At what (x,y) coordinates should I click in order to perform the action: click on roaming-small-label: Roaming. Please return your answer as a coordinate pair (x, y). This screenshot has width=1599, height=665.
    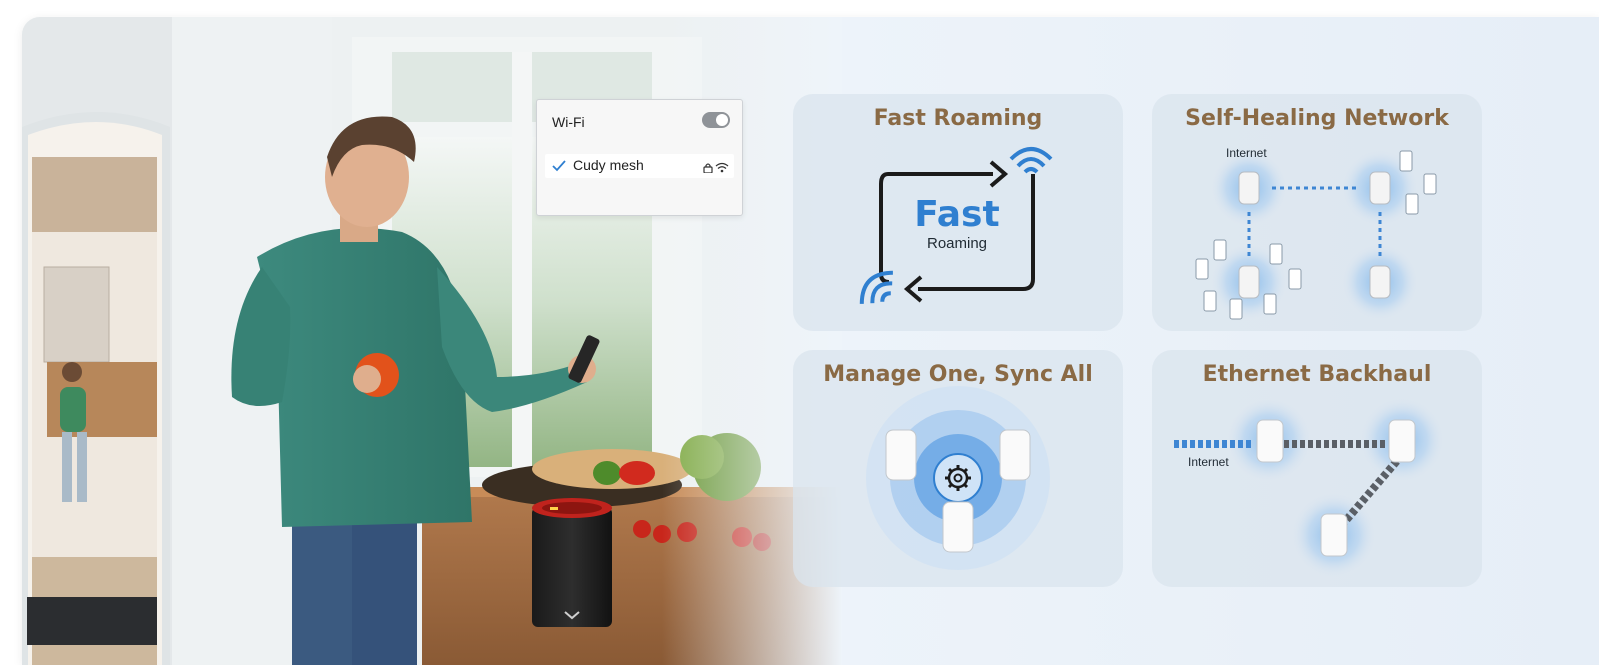
    Looking at the image, I should click on (957, 243).